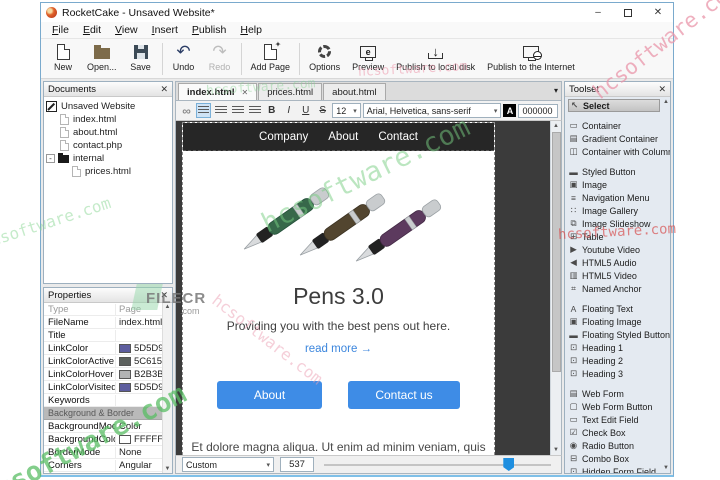 The height and width of the screenshot is (480, 720). Describe the element at coordinates (510, 110) in the screenshot. I see `text-color-button: A` at that location.